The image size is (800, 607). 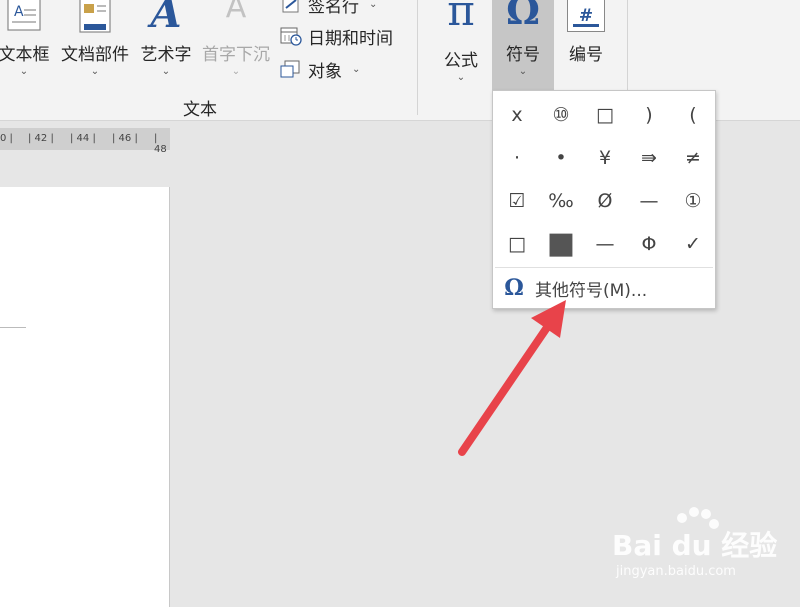 What do you see at coordinates (695, 545) in the screenshot?
I see `watermark-title: Bai du 经验` at bounding box center [695, 545].